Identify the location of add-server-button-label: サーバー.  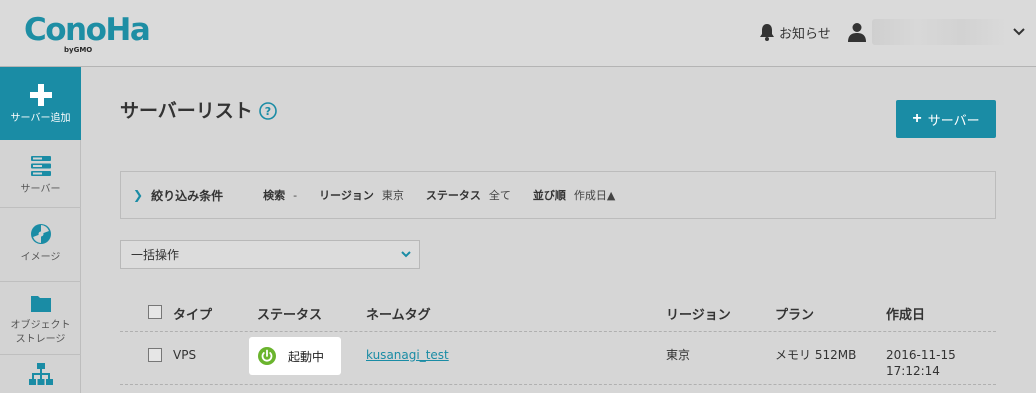
(953, 120).